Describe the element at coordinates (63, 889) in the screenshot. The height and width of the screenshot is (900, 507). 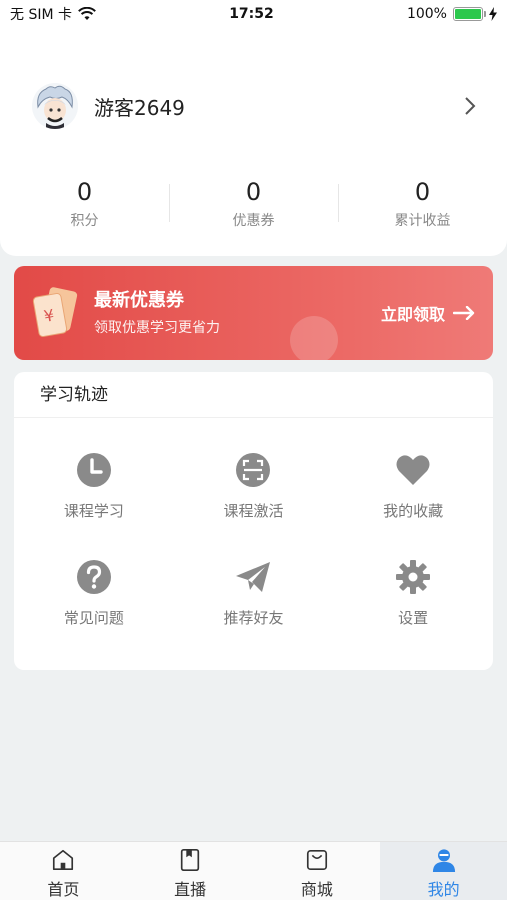
I see `tab-label: 首页` at that location.